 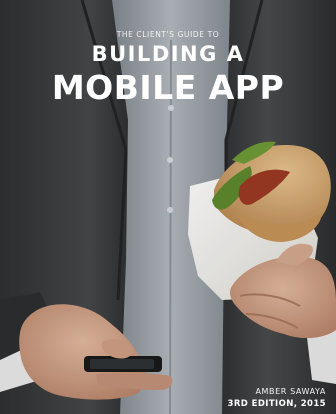 What do you see at coordinates (168, 34) in the screenshot?
I see `cover-kicker: THE CLIENT'S GUIDE TO` at bounding box center [168, 34].